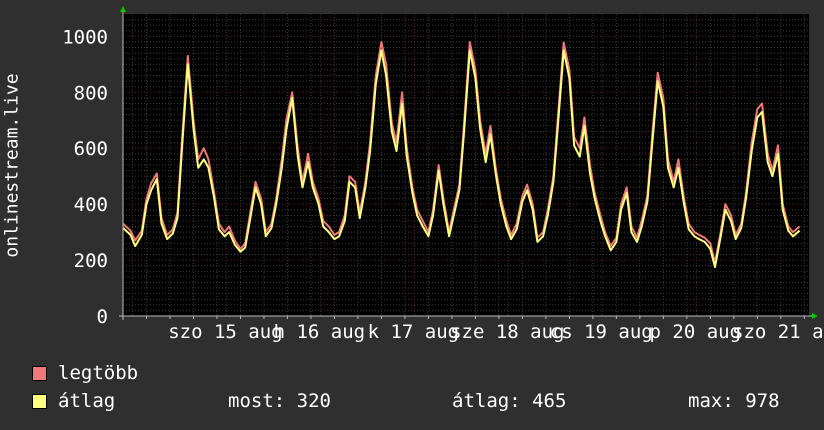  Describe the element at coordinates (778, 332) in the screenshot. I see `x-tick-label: szo 21 aug` at that location.